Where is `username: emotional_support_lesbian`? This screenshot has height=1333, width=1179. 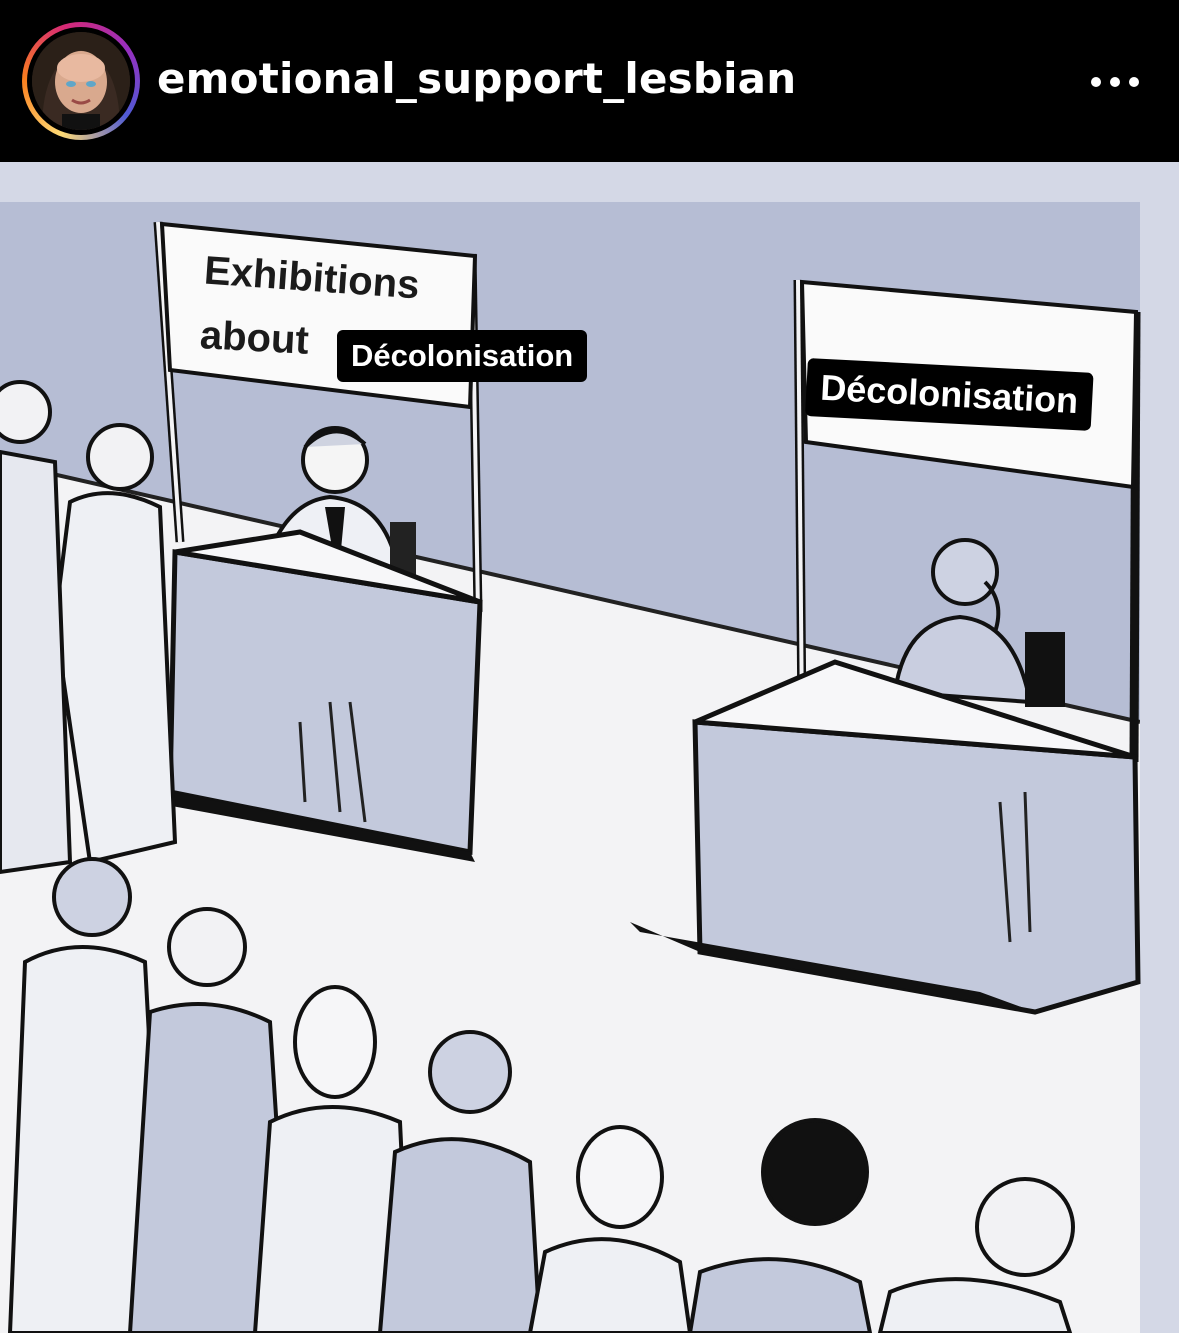 username: emotional_support_lesbian is located at coordinates (476, 78).